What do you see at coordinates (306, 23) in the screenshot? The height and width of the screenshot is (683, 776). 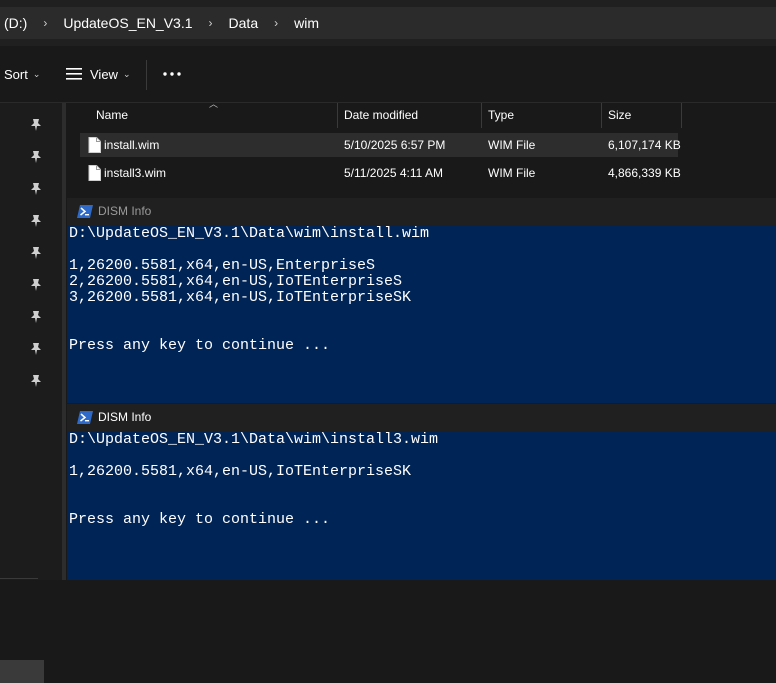 I see `breadcrumb-wim: wim` at bounding box center [306, 23].